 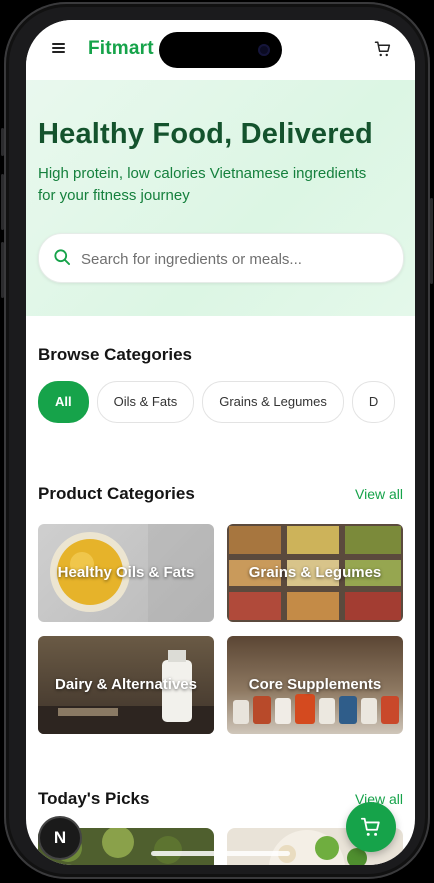 I want to click on category-card-supplements: Core Supplements, so click(x=315, y=685).